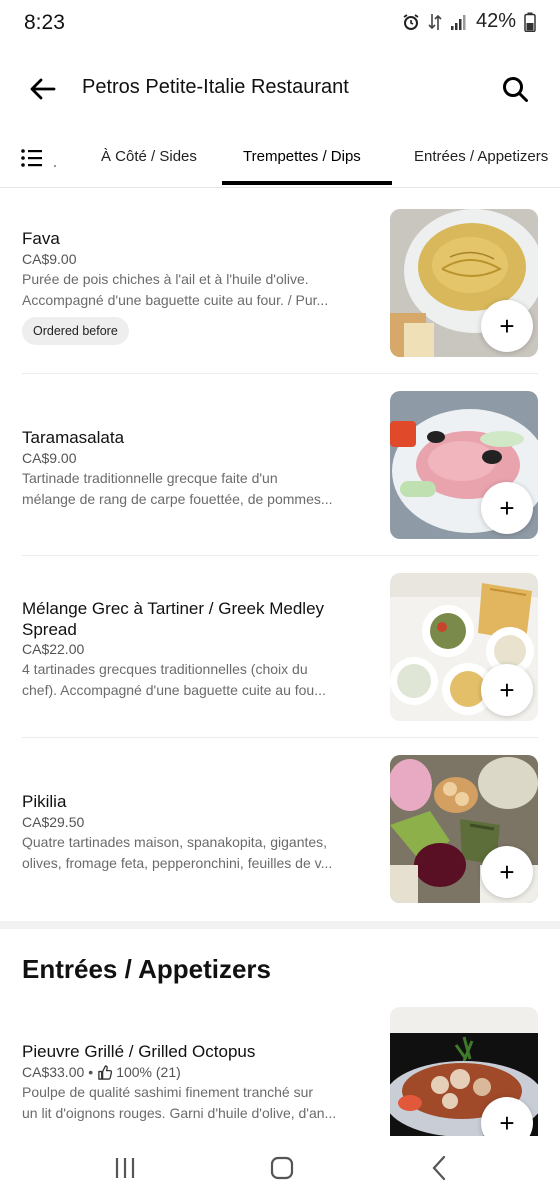  I want to click on active-tab-indicator, so click(307, 183).